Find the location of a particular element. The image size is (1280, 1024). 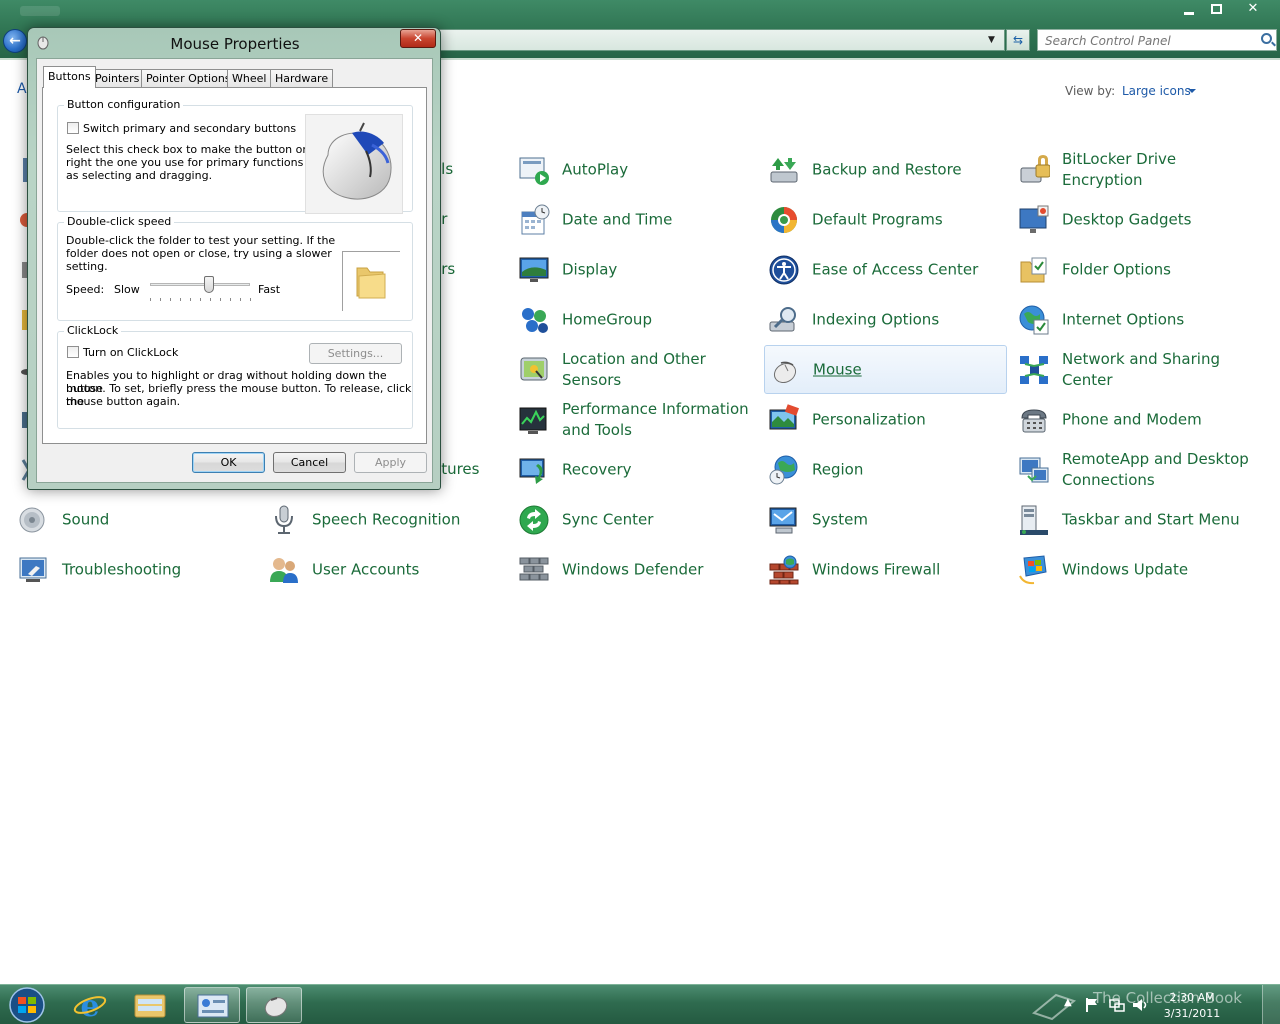

cp-item-remoteapp: RemoteApp and Desktop Connections is located at coordinates (1139, 470).